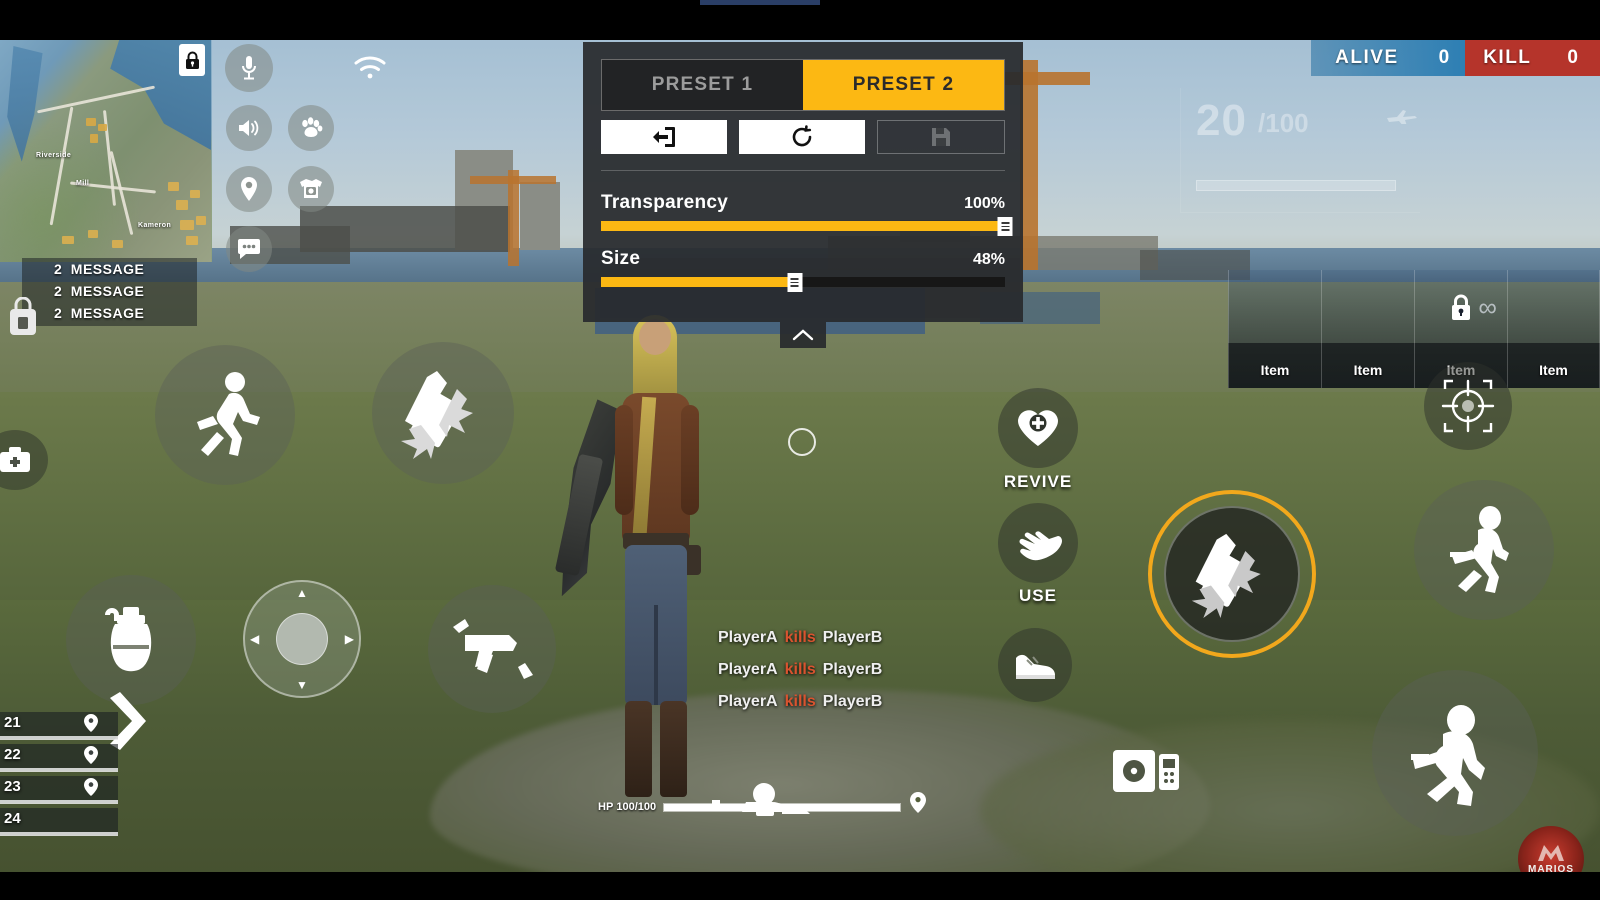 The image size is (1600, 900). I want to click on team-number: 22, so click(12, 754).